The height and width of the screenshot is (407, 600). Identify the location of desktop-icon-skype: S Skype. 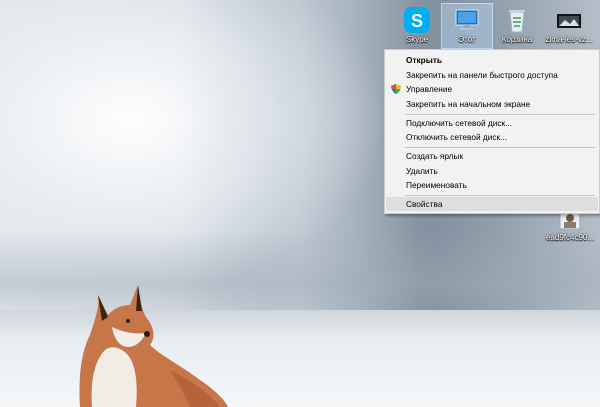
(417, 26).